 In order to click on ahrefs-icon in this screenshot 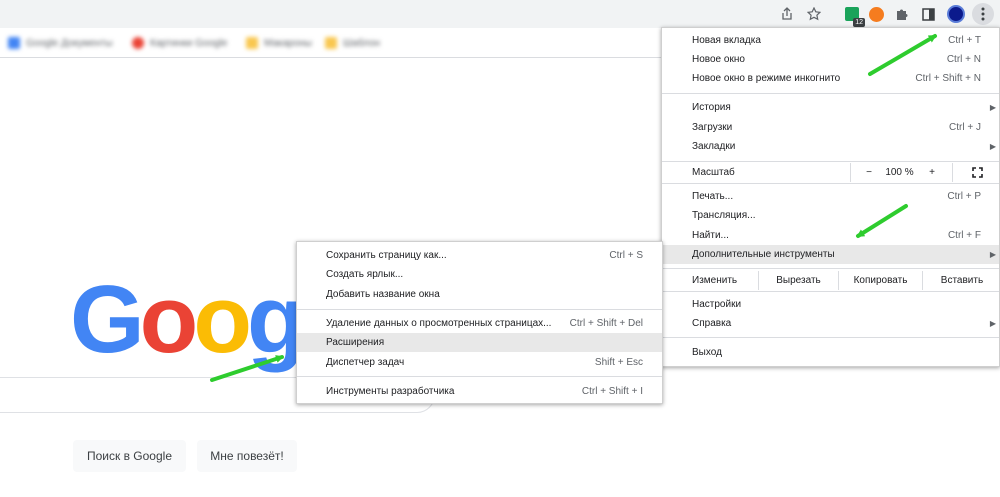, I will do `click(876, 14)`.